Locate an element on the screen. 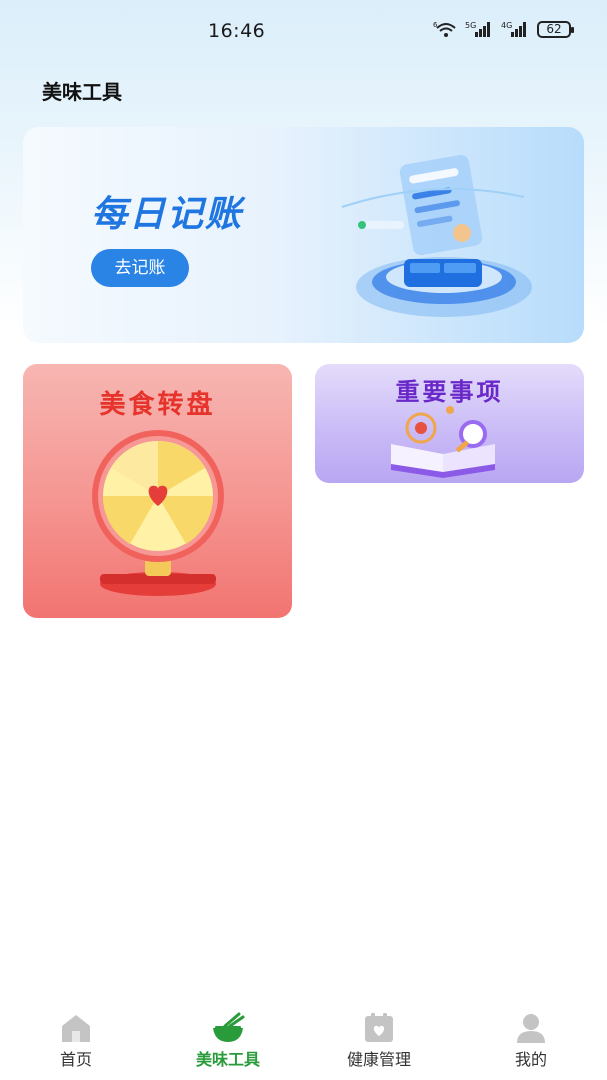  signal-5g-icon: 5G is located at coordinates (477, 29).